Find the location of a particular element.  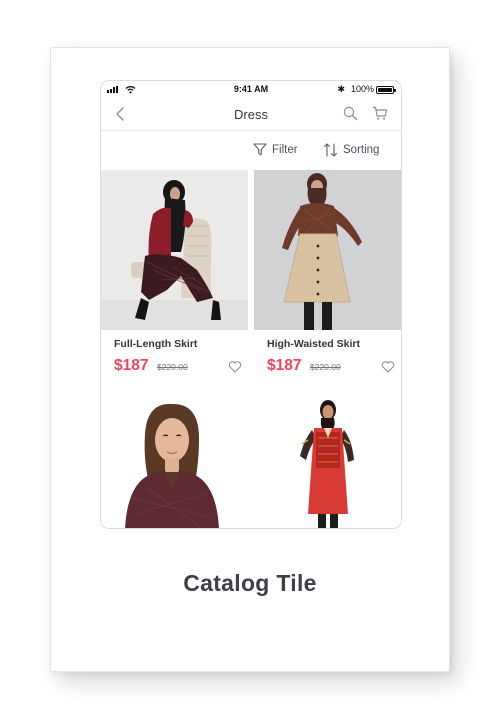

product-tile: High-Waisted Skirt $187 $220.00 is located at coordinates (327, 284).